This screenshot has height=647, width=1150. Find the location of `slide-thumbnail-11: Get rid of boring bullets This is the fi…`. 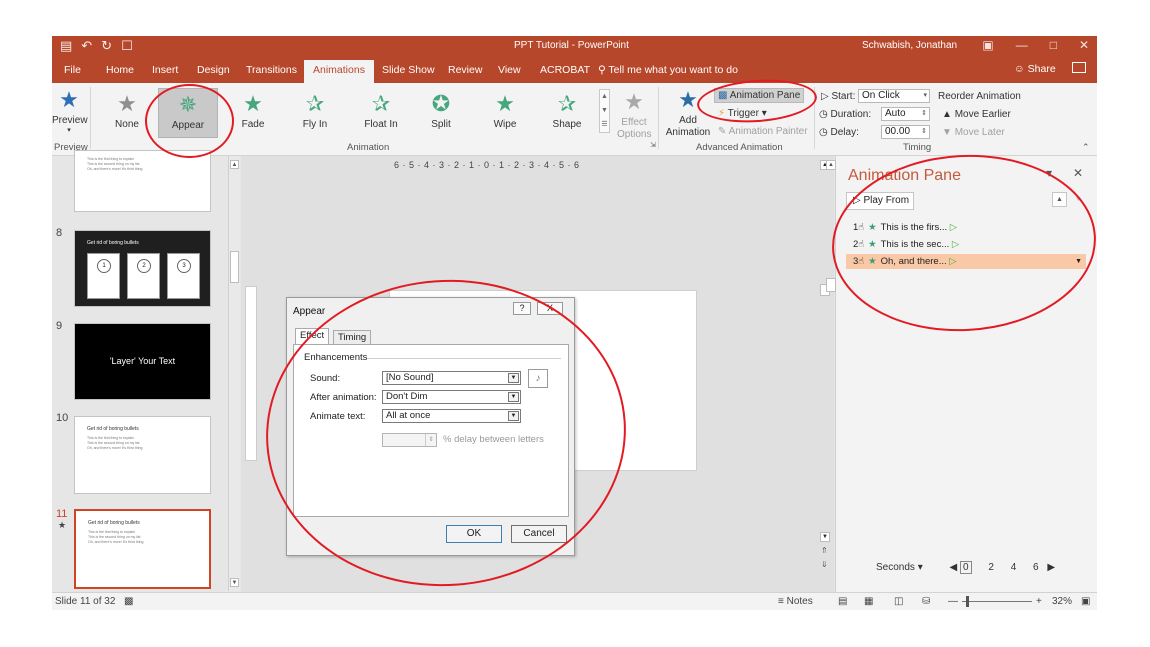

slide-thumbnail-11: Get rid of boring bullets This is the fi… is located at coordinates (142, 549).